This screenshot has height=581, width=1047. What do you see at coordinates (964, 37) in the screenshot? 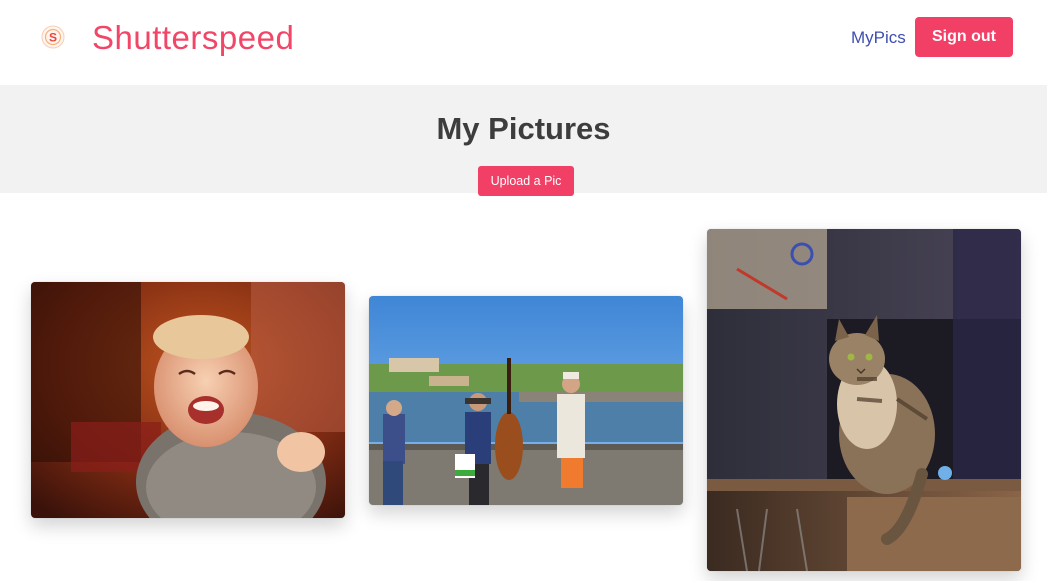
I see `sign-out-button: Sign out` at bounding box center [964, 37].